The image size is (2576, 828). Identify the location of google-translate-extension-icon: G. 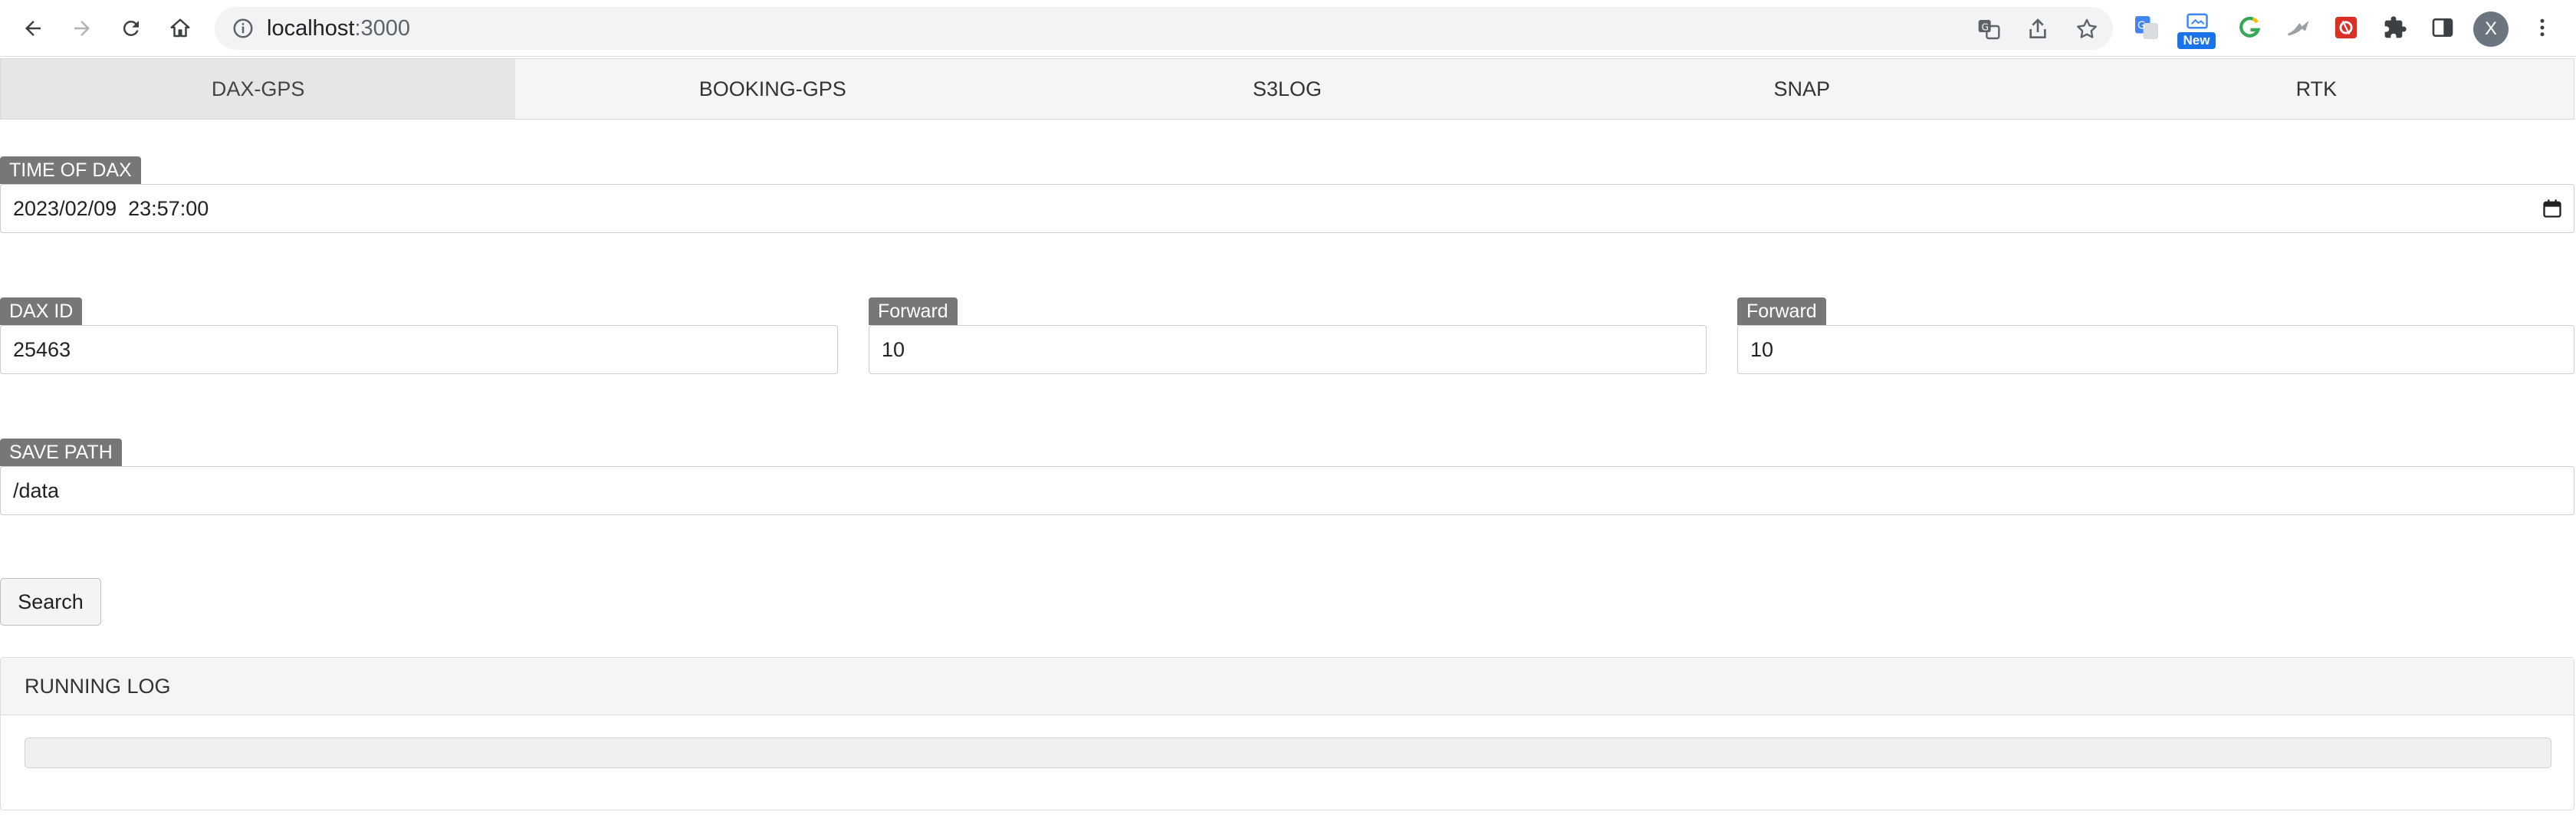
(2146, 28).